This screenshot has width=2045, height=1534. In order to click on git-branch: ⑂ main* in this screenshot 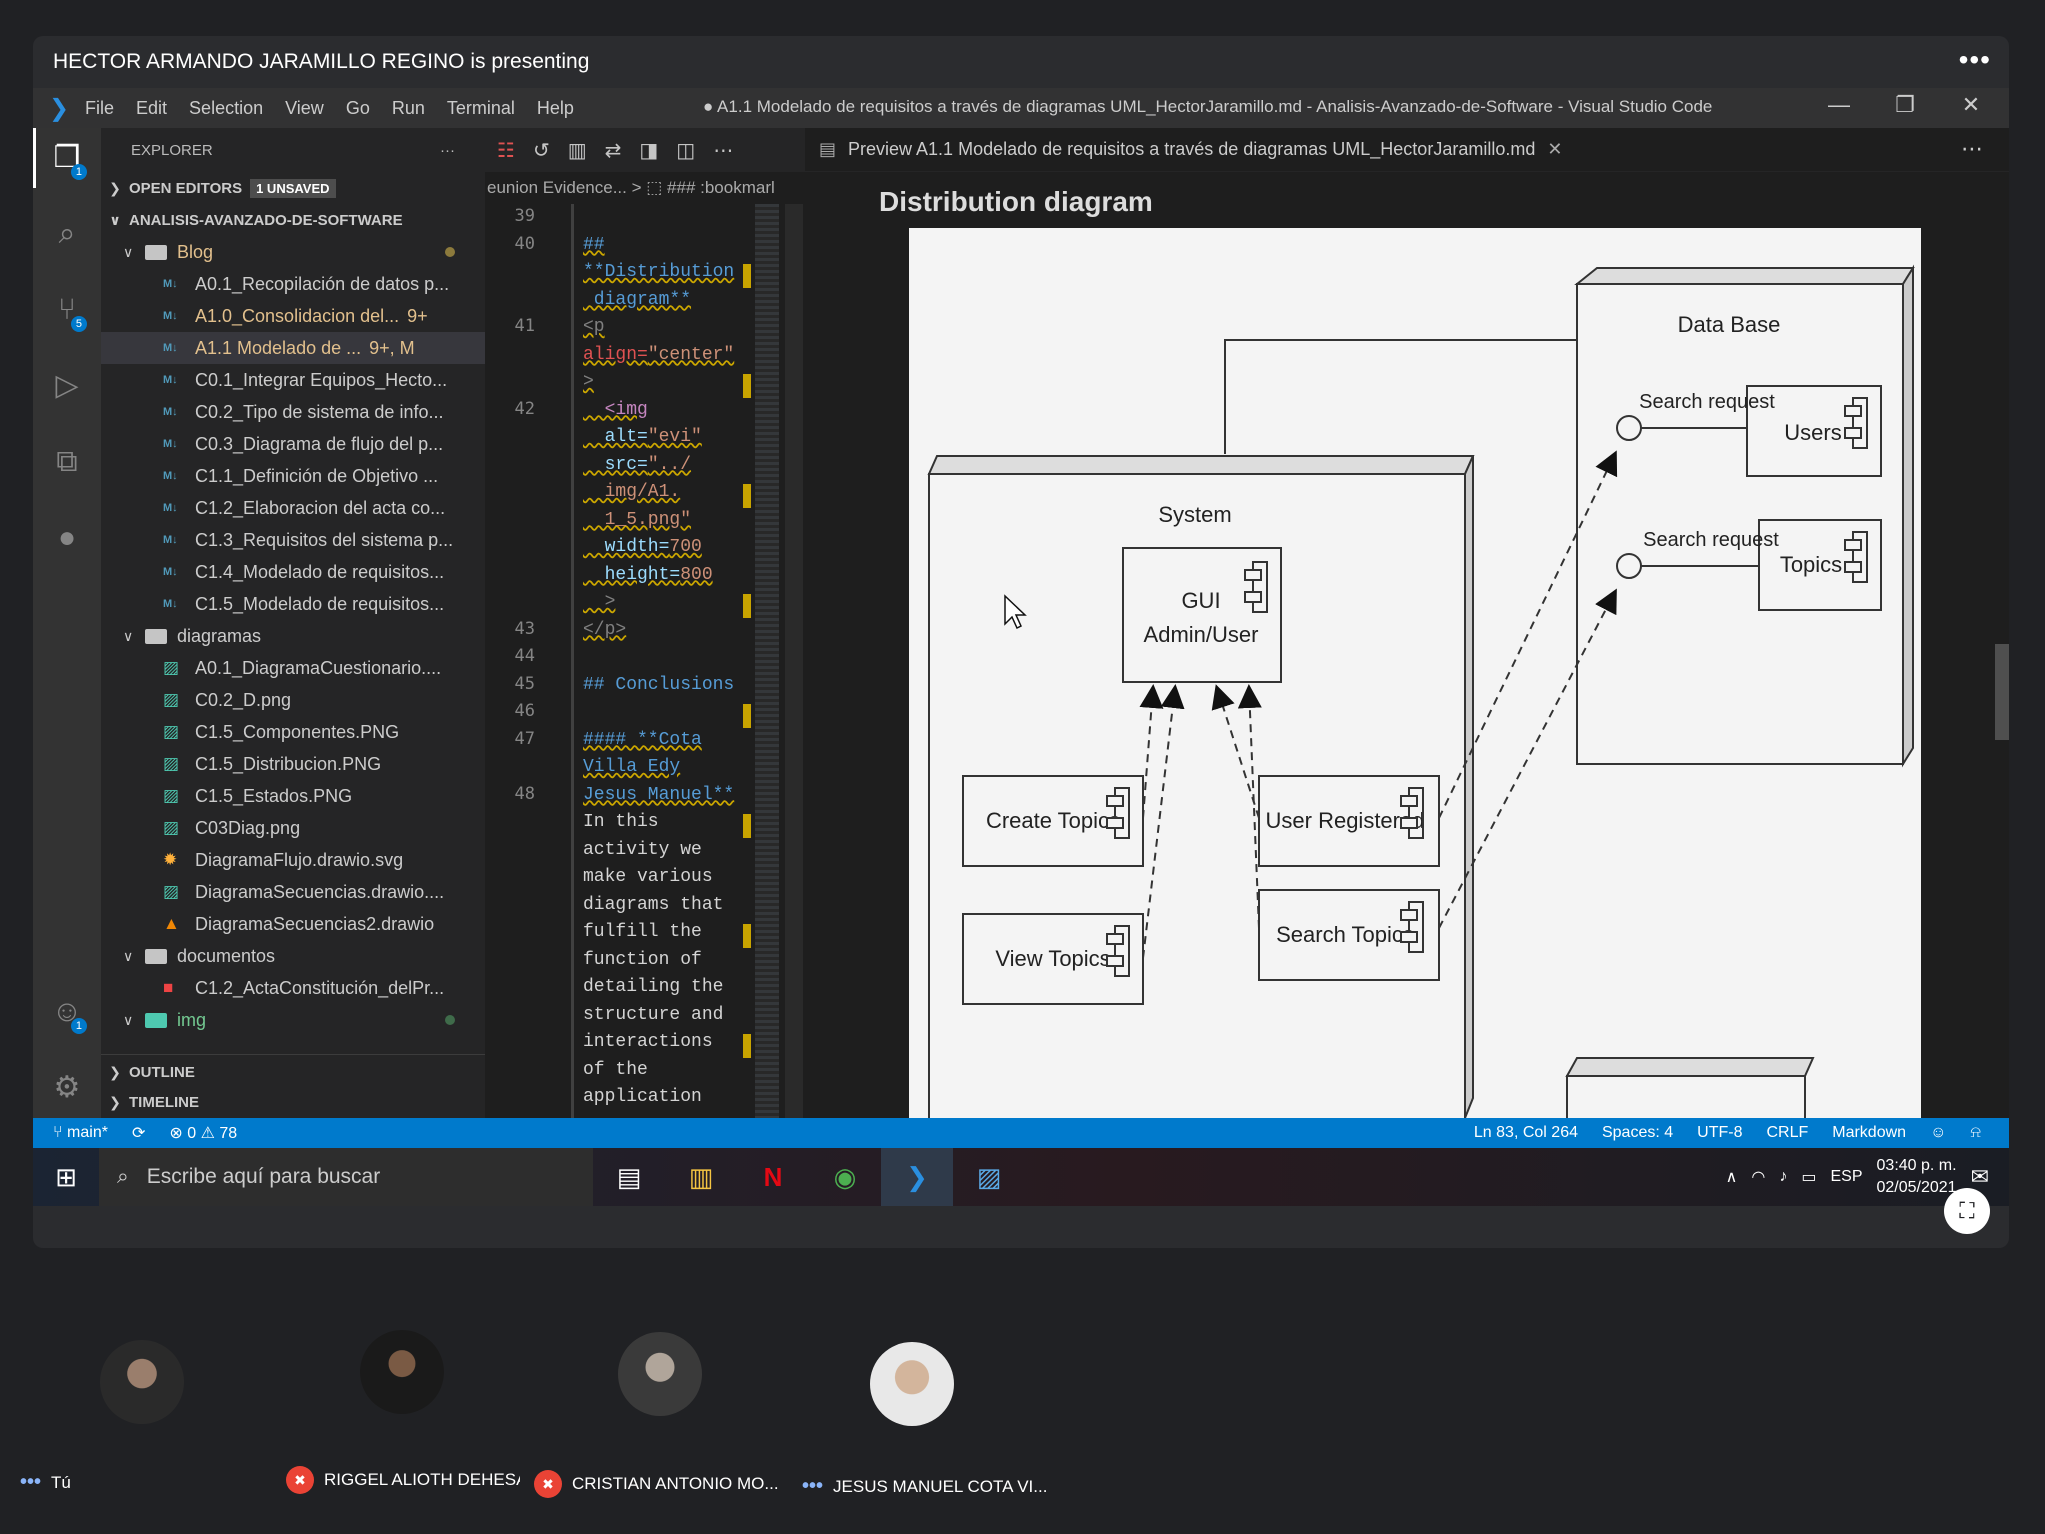, I will do `click(80, 1133)`.